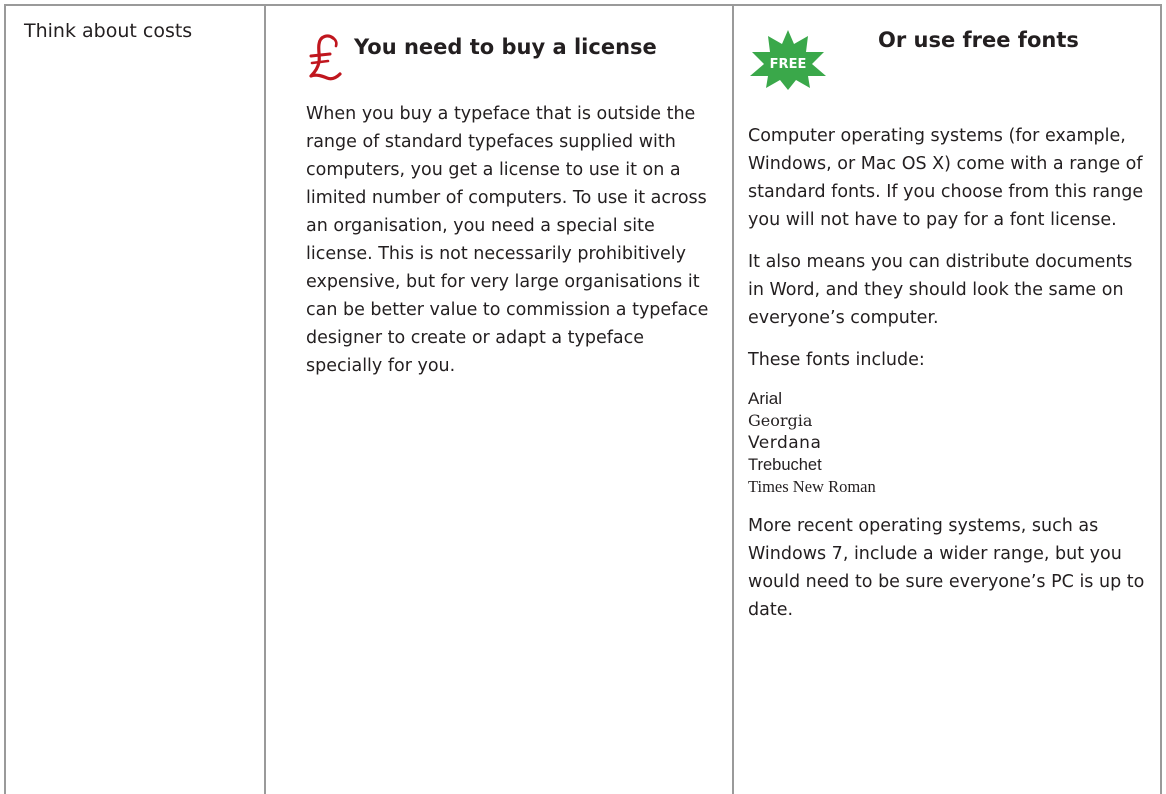  Describe the element at coordinates (812, 486) in the screenshot. I see `font-list-item: Times New Roman` at that location.